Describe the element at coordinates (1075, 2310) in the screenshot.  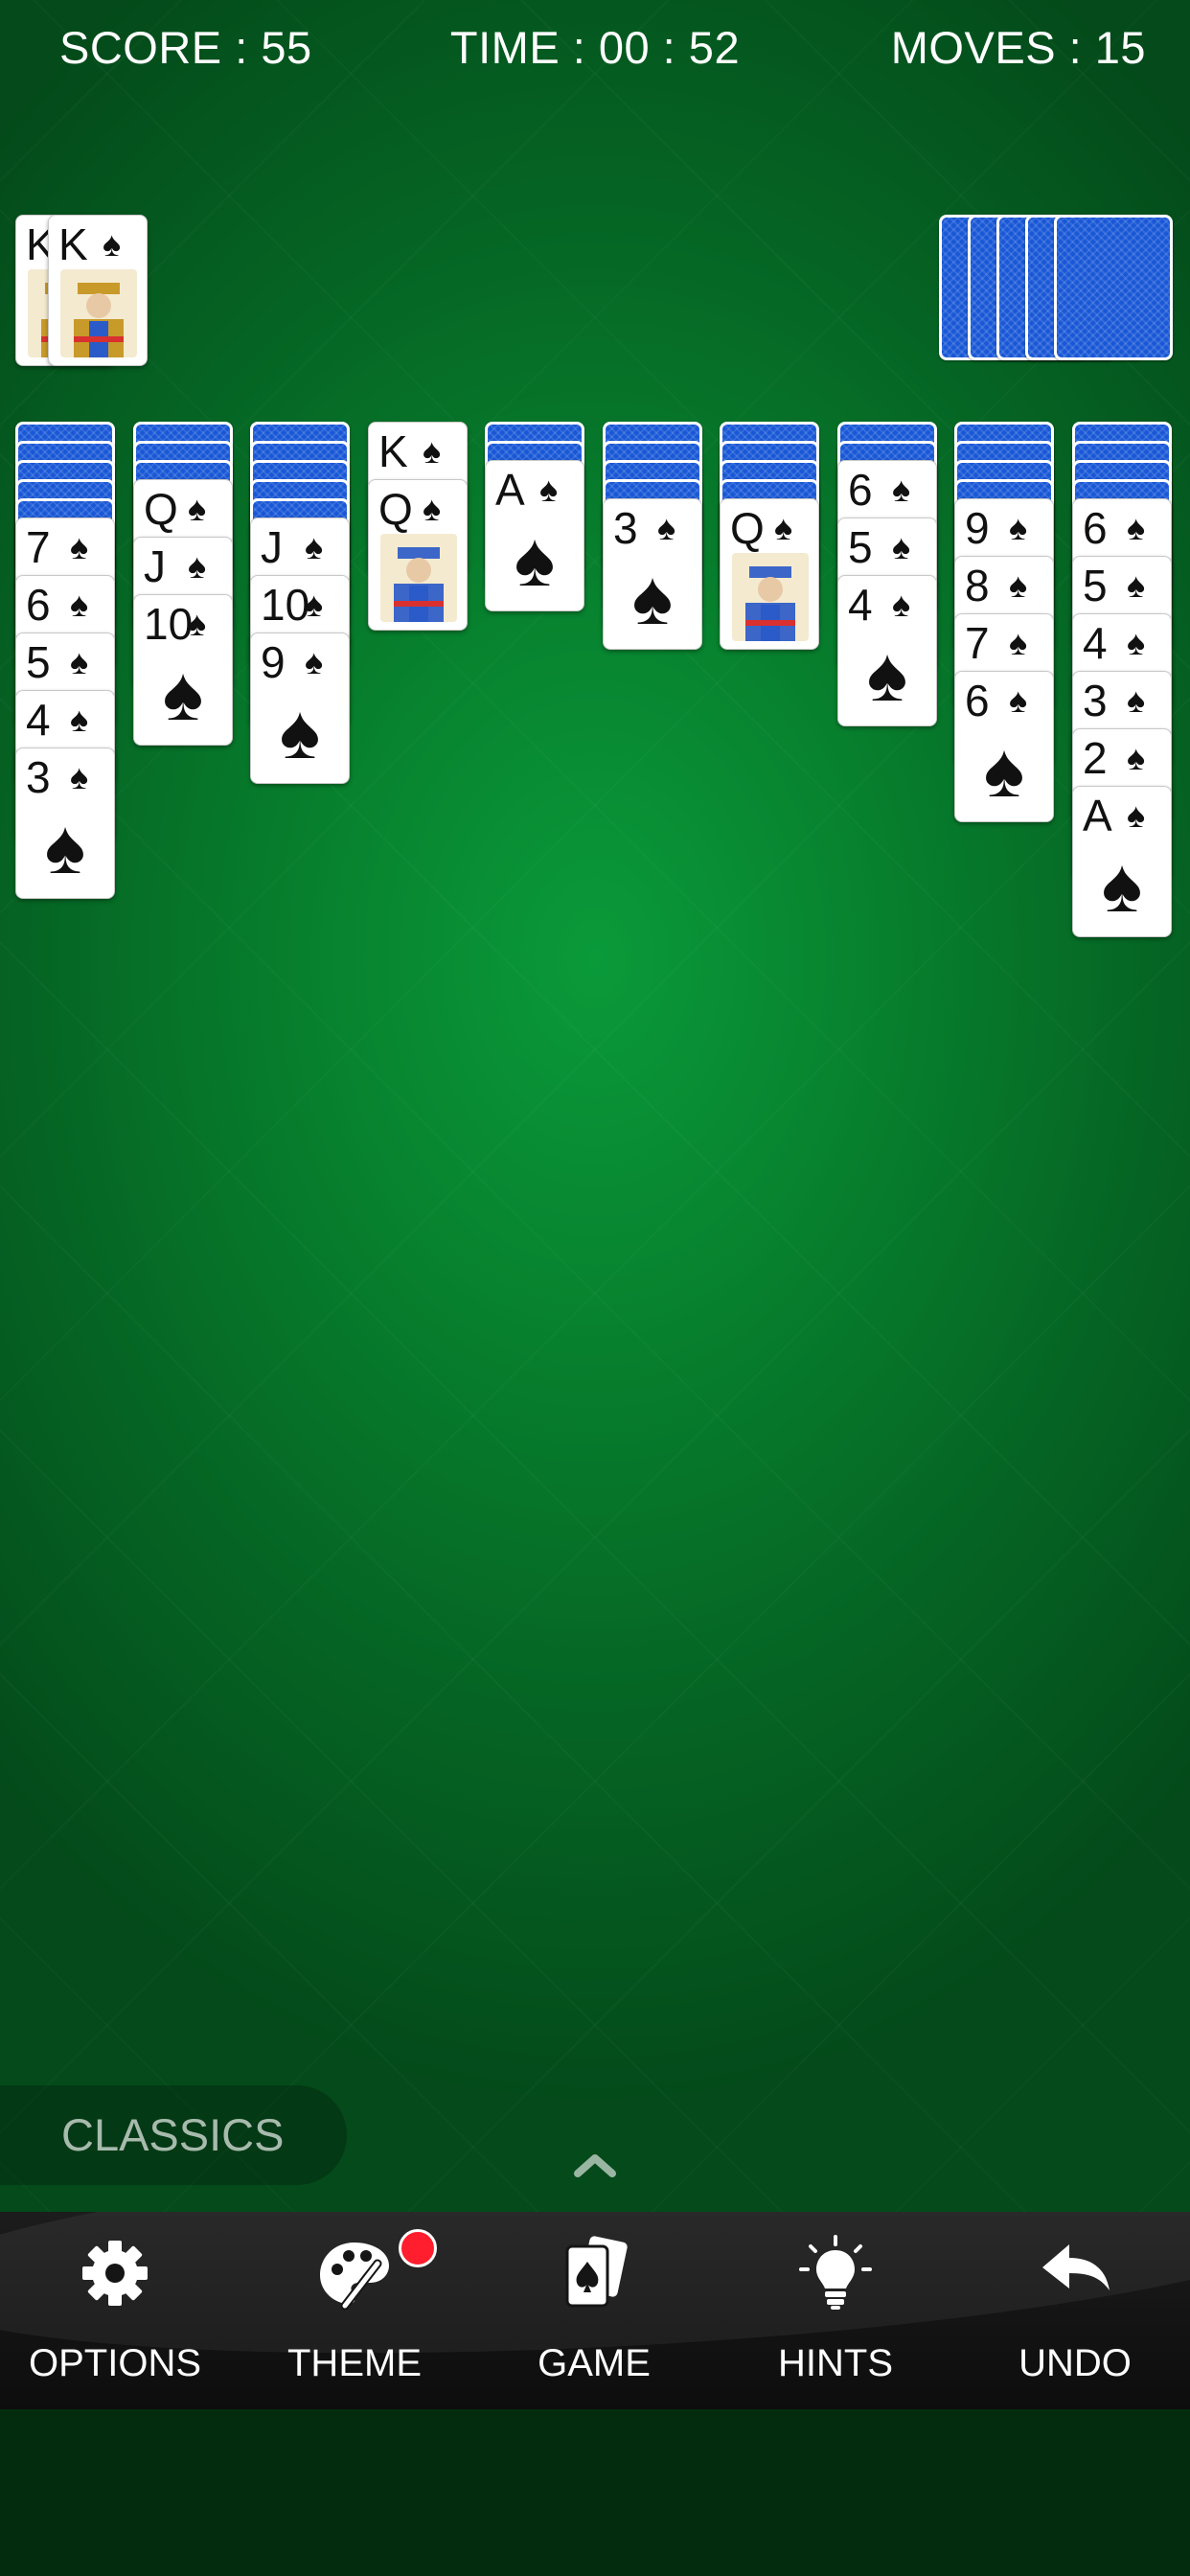
I see `undo-button: UNDO` at that location.